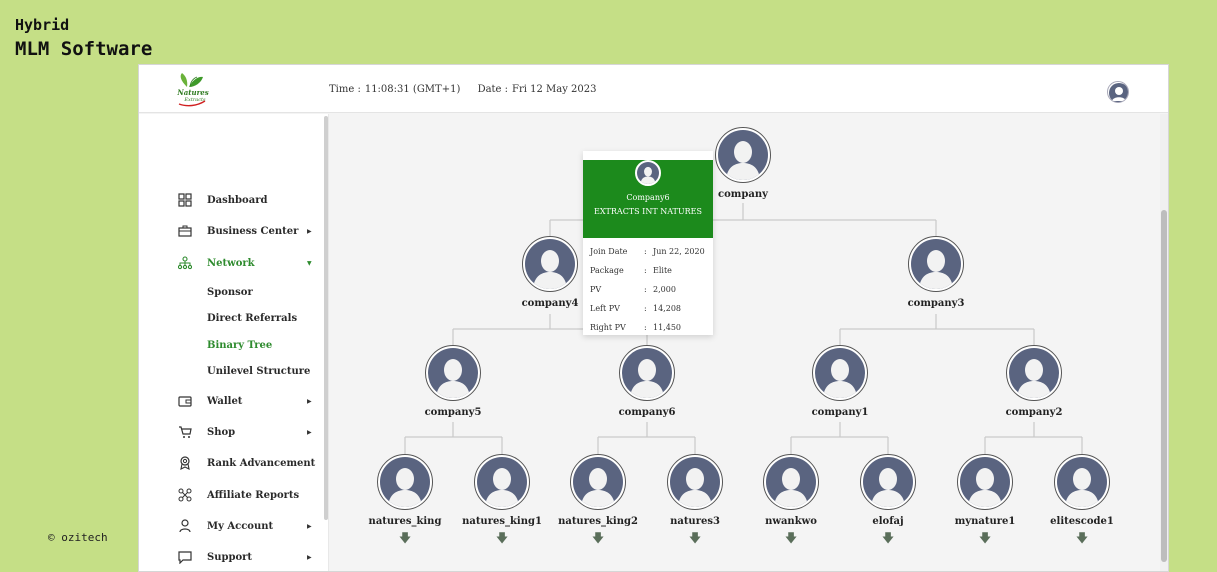  I want to click on user-avatar-icon, so click(1118, 92).